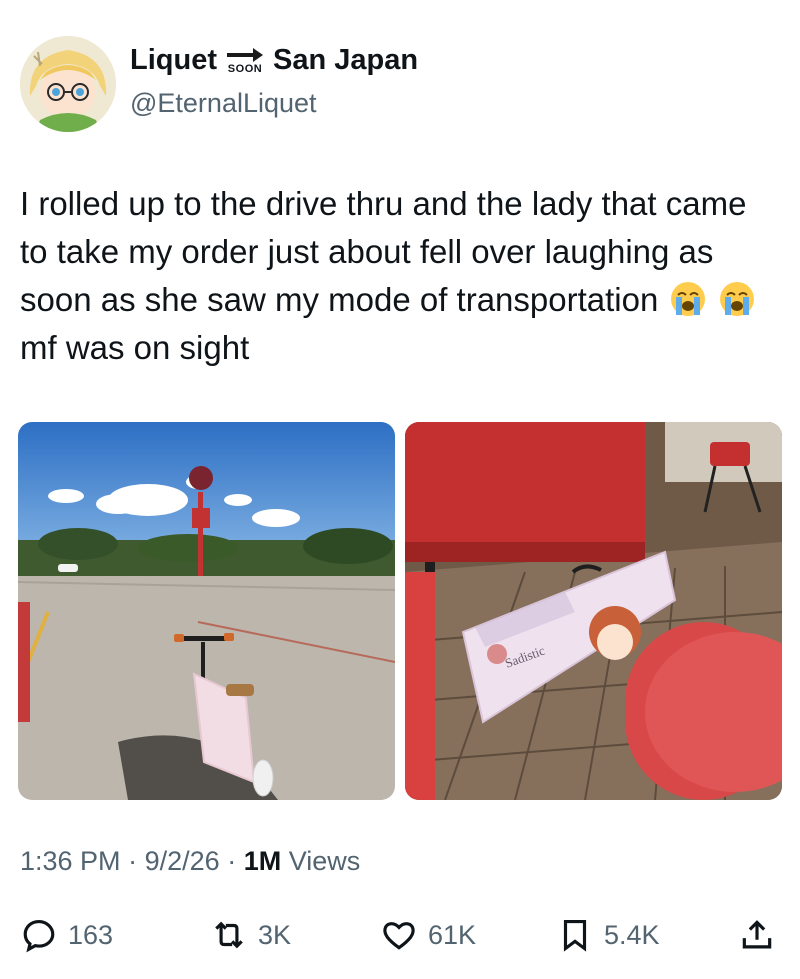  Describe the element at coordinates (275, 934) in the screenshot. I see `repost-count: 3K` at that location.